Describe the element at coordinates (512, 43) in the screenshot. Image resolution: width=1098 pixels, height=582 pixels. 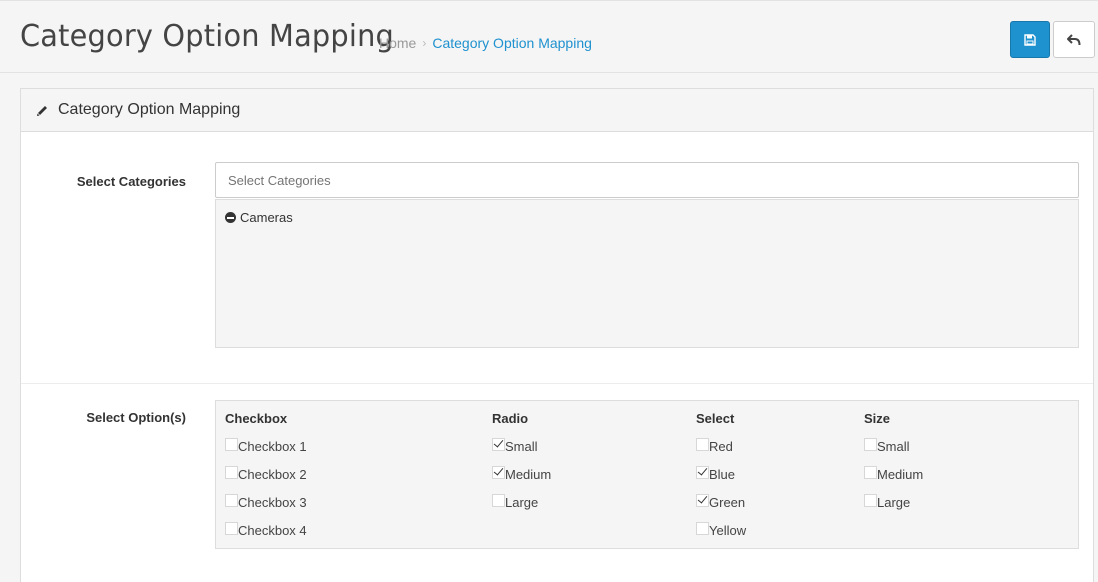
I see `breadcrumb-current-link: Category Option Mapping` at that location.